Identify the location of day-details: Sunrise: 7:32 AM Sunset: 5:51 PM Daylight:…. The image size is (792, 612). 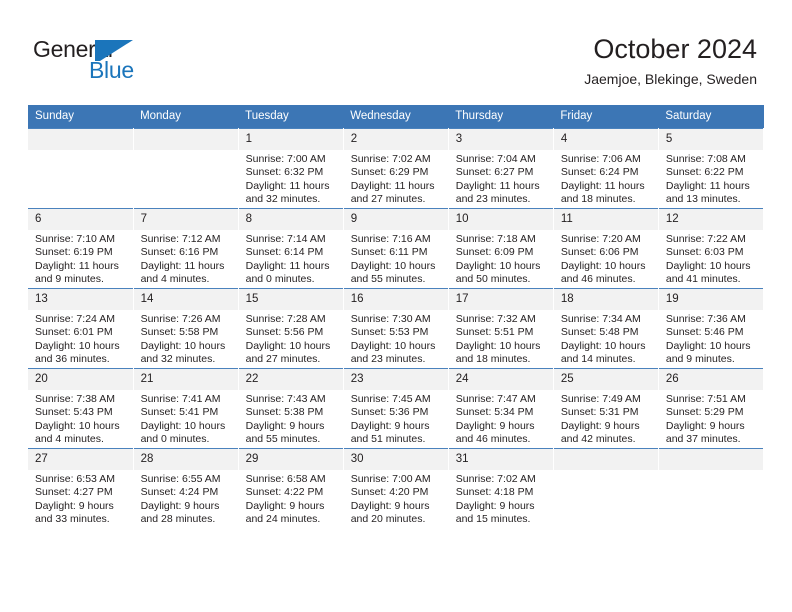
(501, 338).